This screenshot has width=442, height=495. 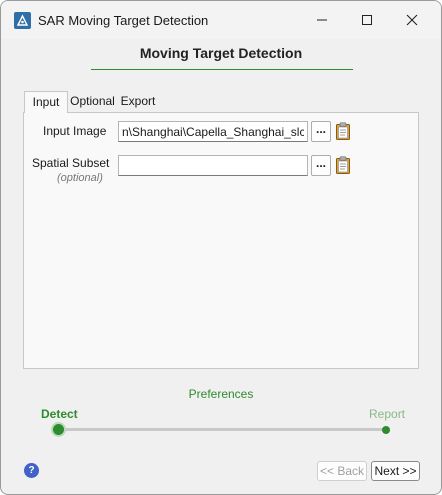 What do you see at coordinates (387, 414) in the screenshot?
I see `step-report-label: Report` at bounding box center [387, 414].